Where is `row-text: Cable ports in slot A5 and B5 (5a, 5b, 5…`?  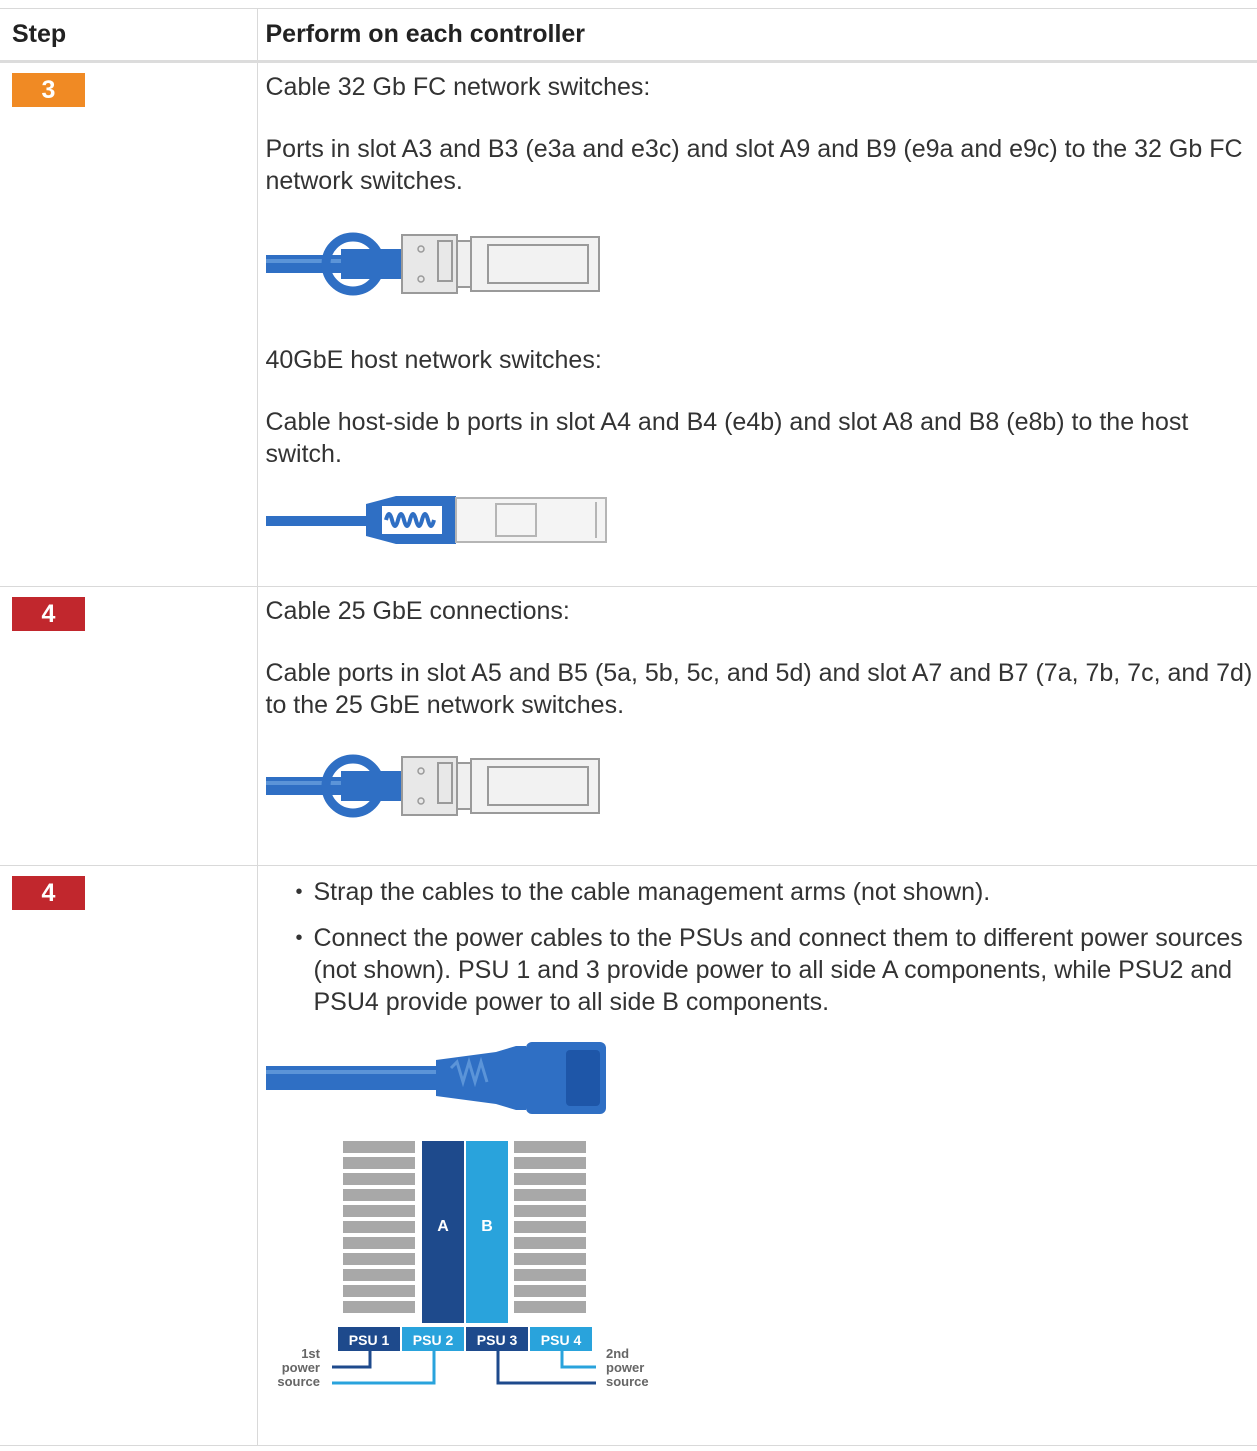
row-text: Cable ports in slot A5 and B5 (5a, 5b, 5… is located at coordinates (759, 689).